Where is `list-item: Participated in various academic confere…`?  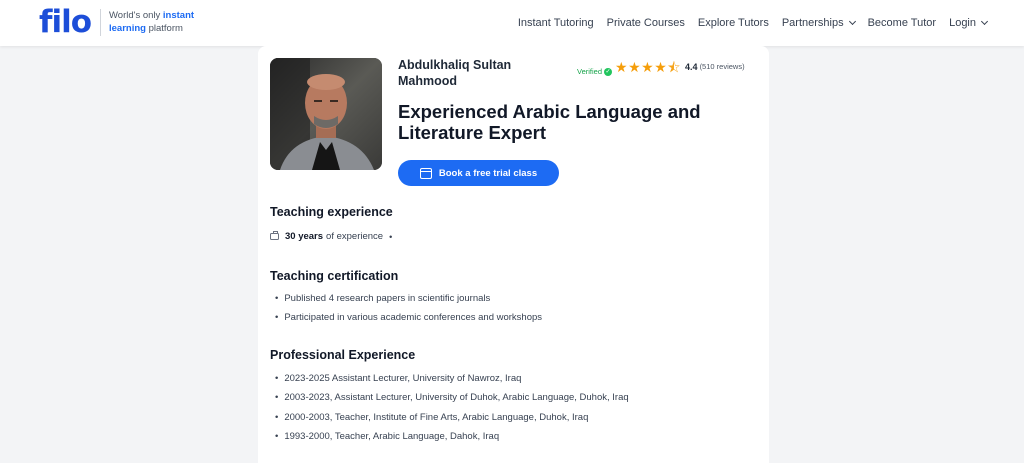
list-item: Participated in various academic confere… is located at coordinates (408, 320).